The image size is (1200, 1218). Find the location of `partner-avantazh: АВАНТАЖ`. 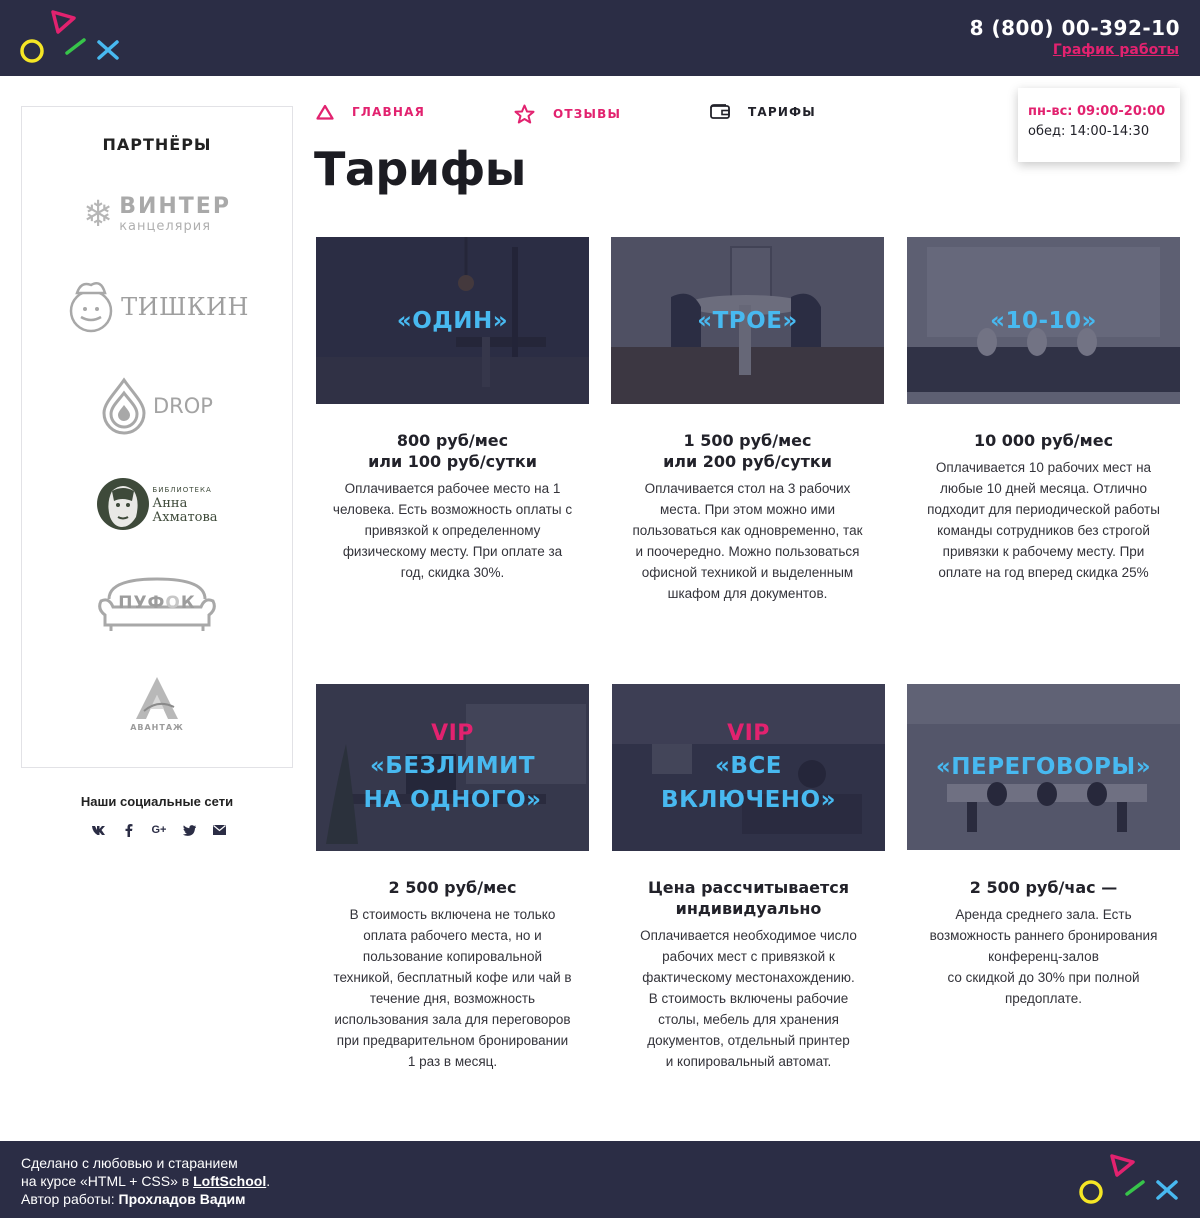

partner-avantazh: АВАНТАЖ is located at coordinates (157, 703).